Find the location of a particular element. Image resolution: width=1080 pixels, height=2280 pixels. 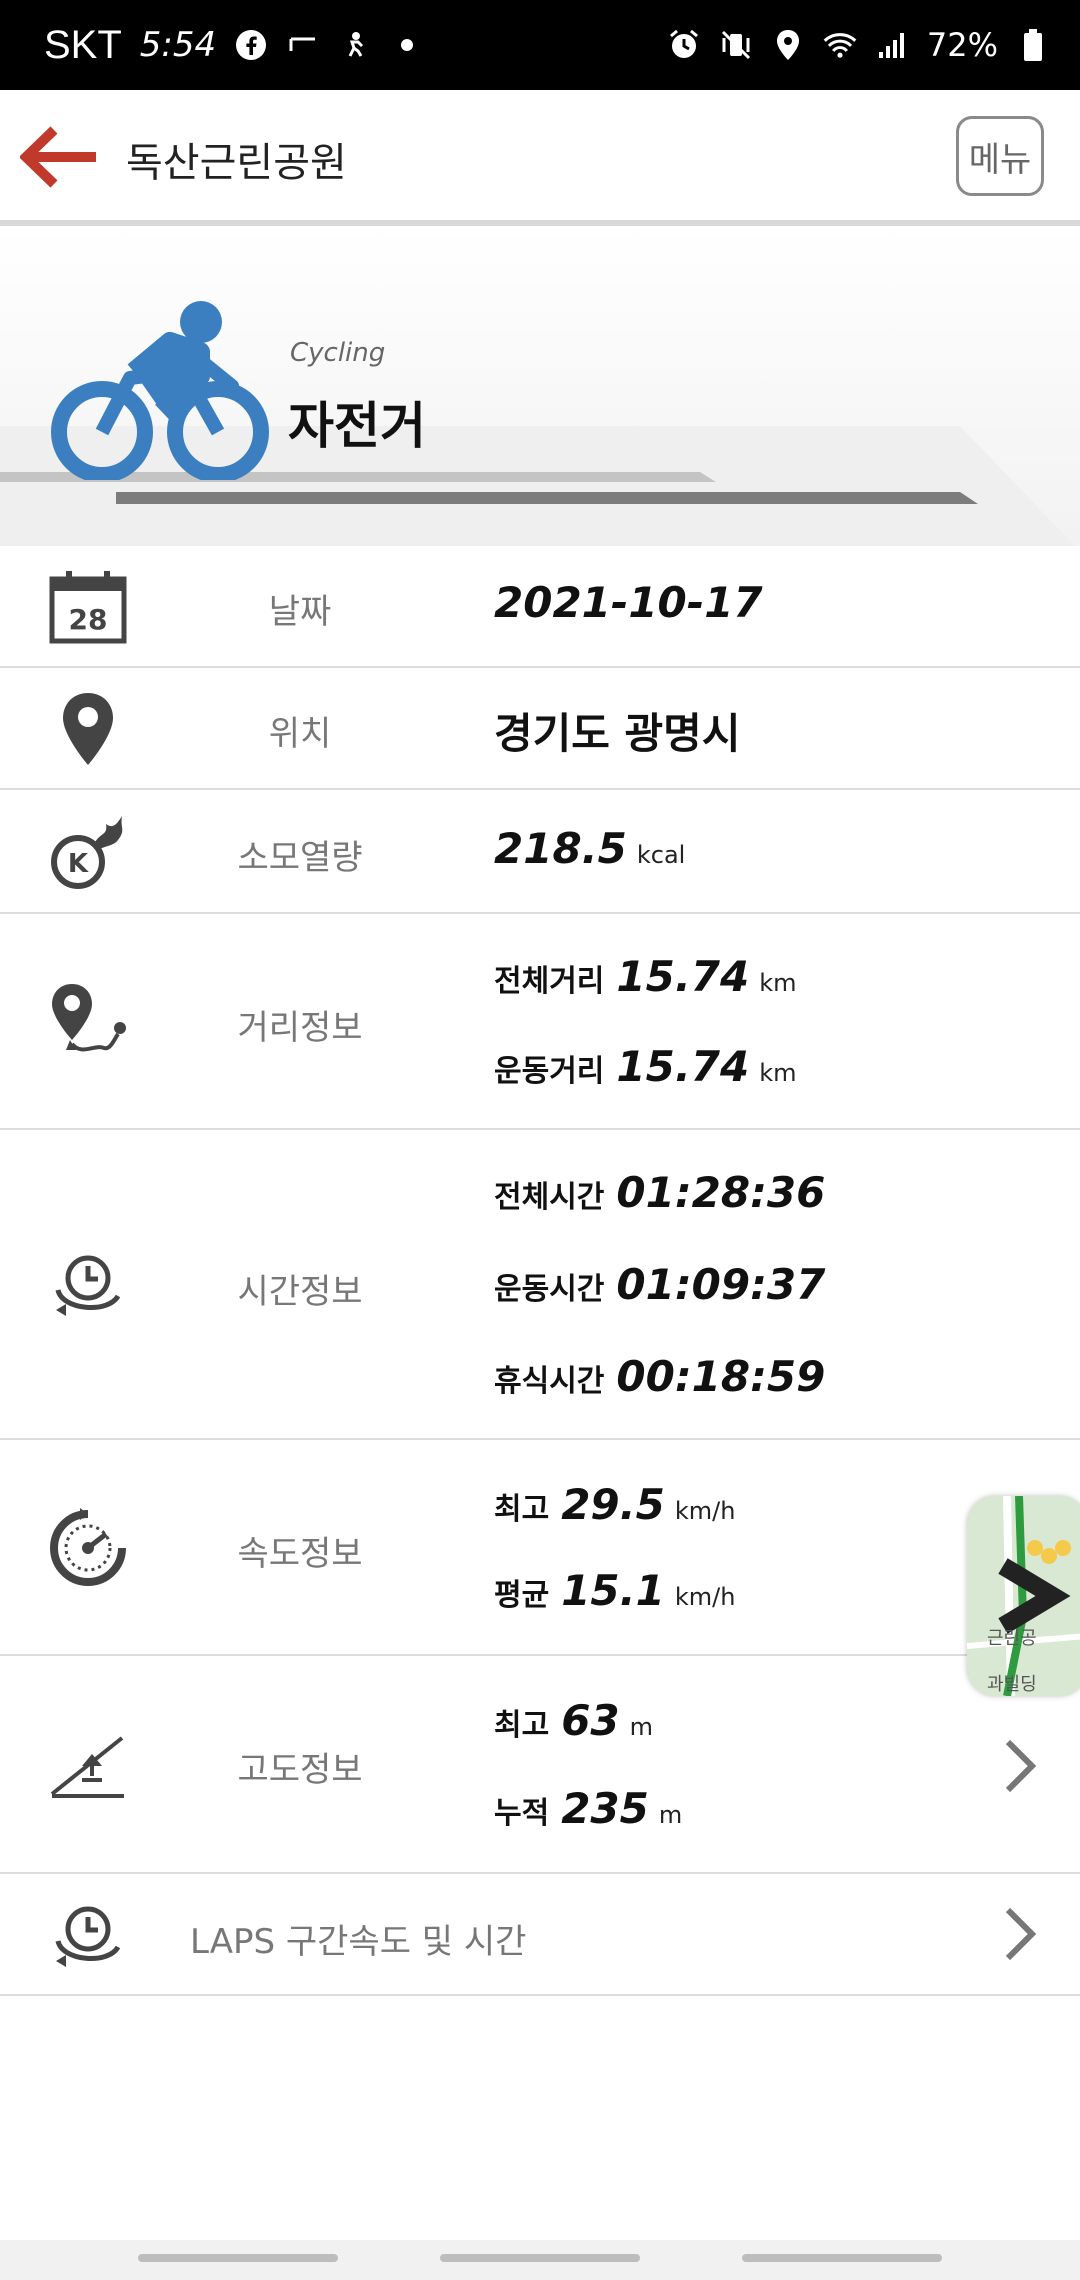

signal-icon is located at coordinates (892, 45).